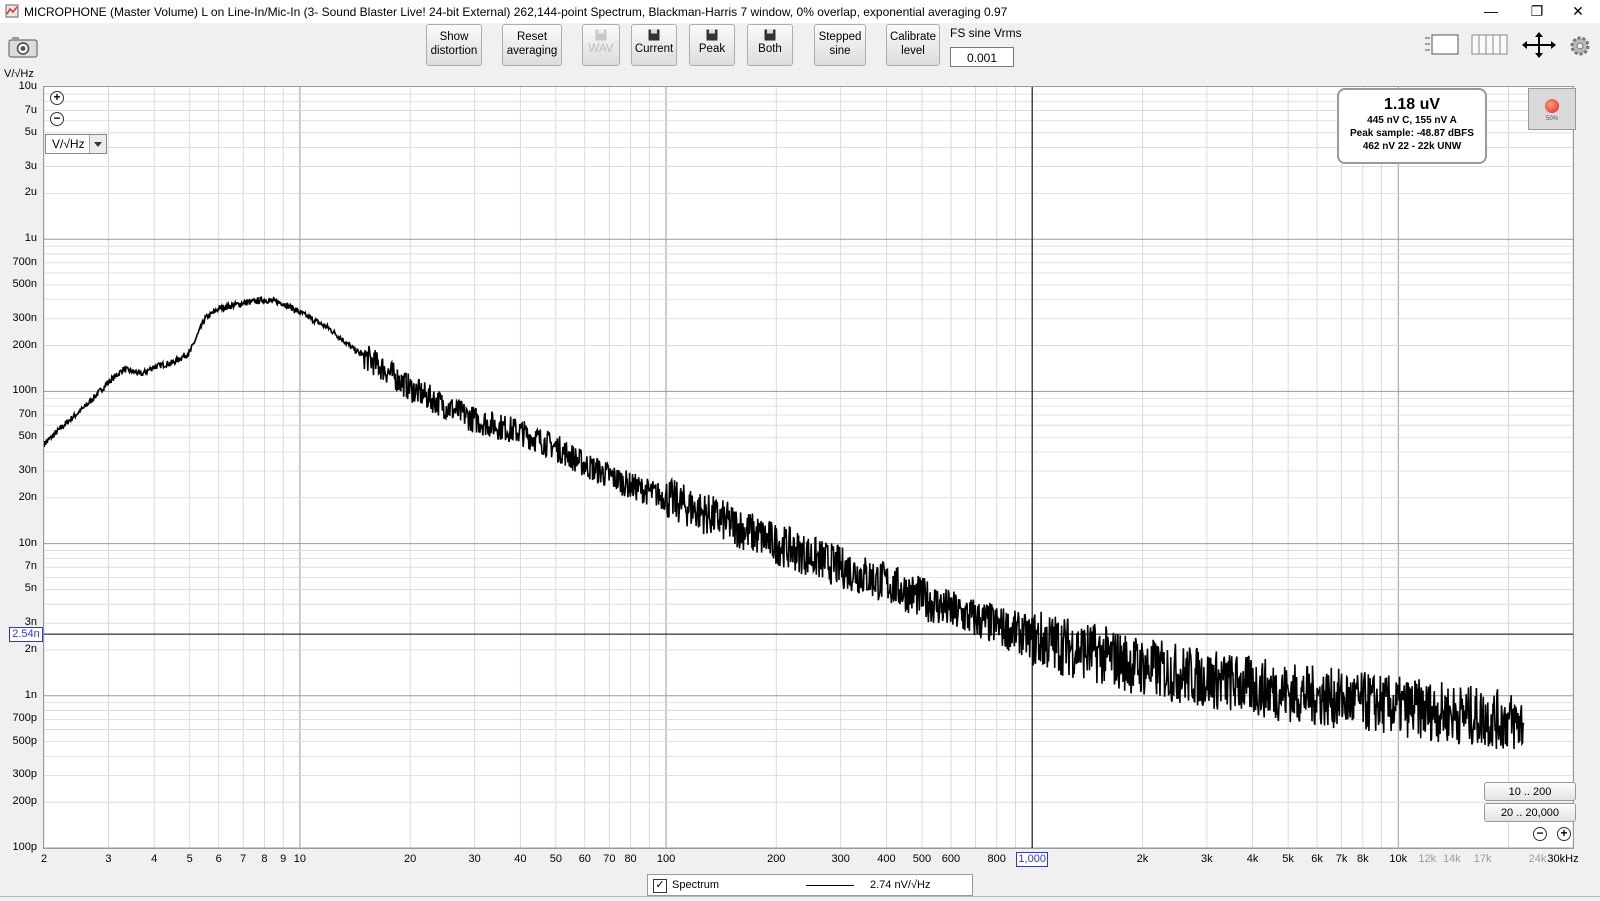 The height and width of the screenshot is (901, 1600). I want to click on x-tick-label-minor: 12k, so click(1427, 859).